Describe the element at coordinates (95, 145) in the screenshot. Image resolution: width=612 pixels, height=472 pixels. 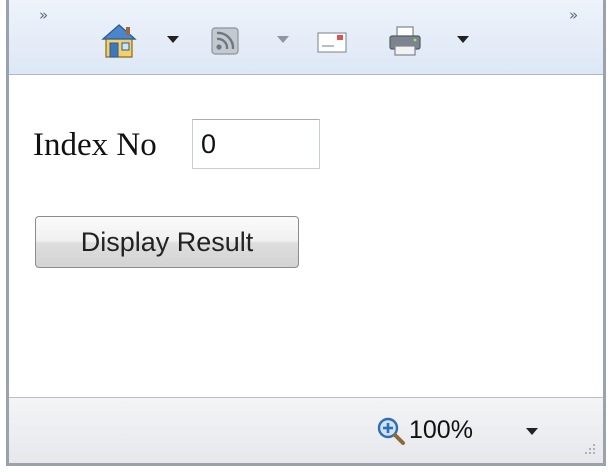
I see `index-no-label: Index No` at that location.